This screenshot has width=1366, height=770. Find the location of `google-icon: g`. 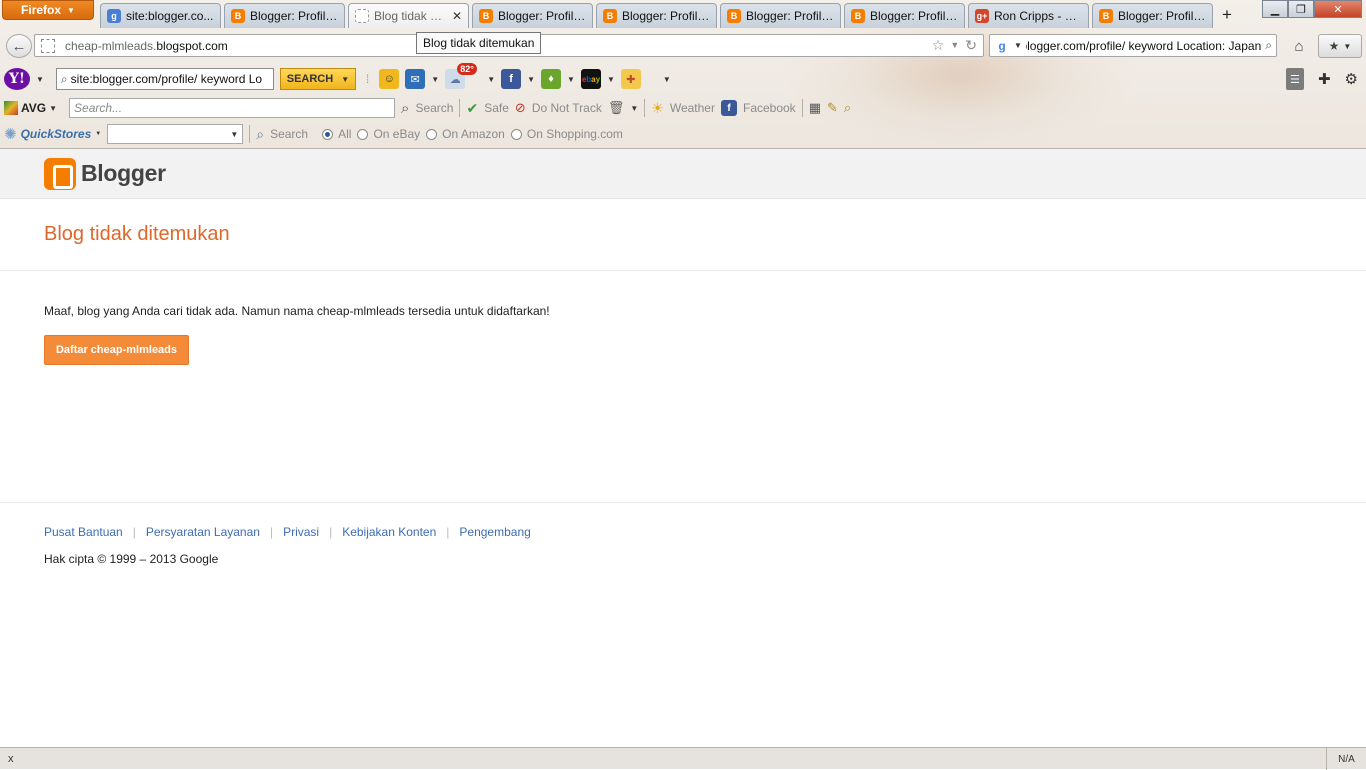

google-icon: g is located at coordinates (1002, 46).